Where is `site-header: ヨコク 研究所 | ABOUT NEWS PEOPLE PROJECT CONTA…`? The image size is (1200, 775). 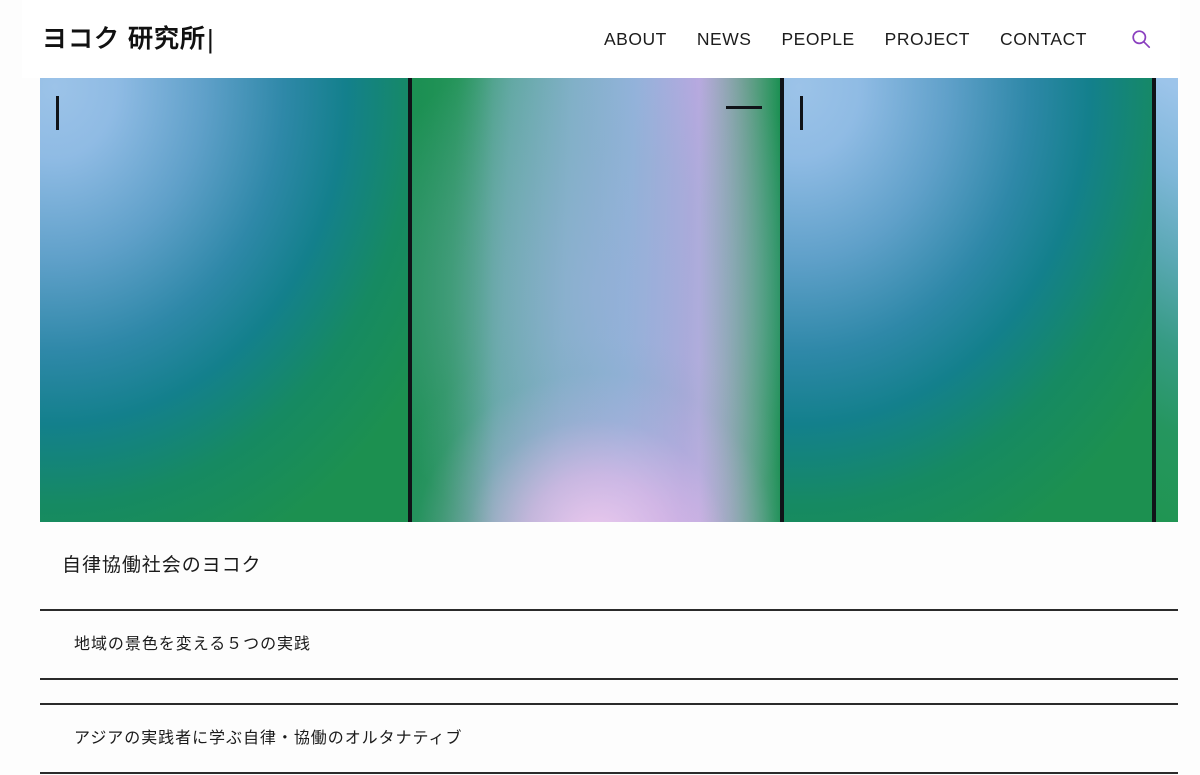 site-header: ヨコク 研究所 | ABOUT NEWS PEOPLE PROJECT CONTA… is located at coordinates (601, 39).